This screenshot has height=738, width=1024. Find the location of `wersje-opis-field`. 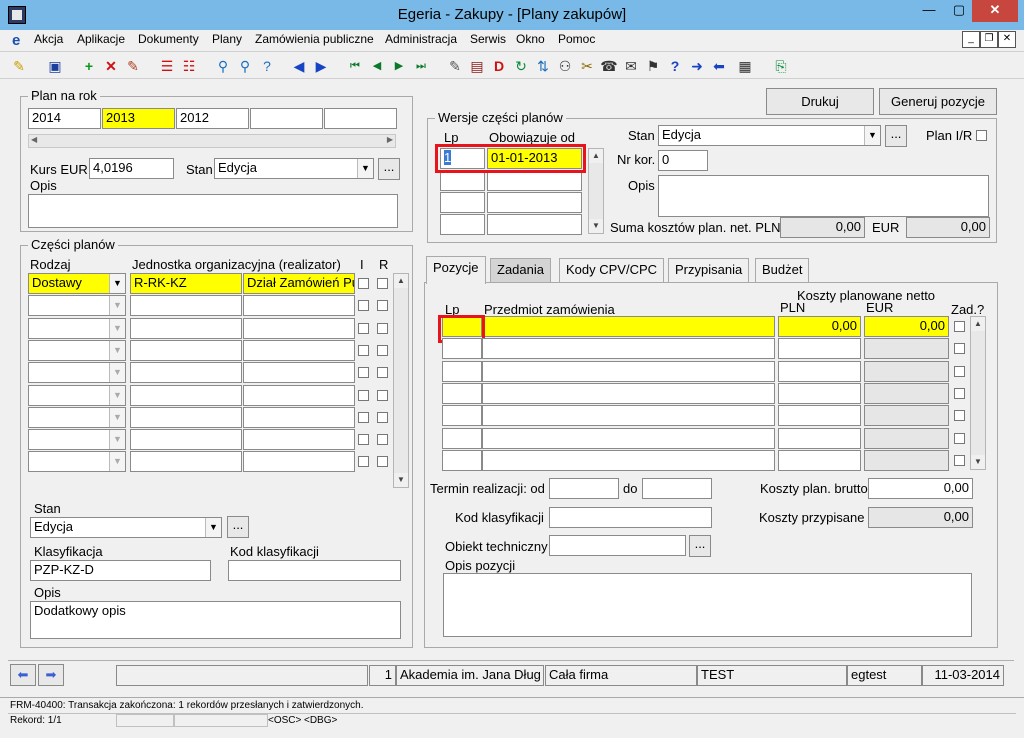

wersje-opis-field is located at coordinates (823, 196).